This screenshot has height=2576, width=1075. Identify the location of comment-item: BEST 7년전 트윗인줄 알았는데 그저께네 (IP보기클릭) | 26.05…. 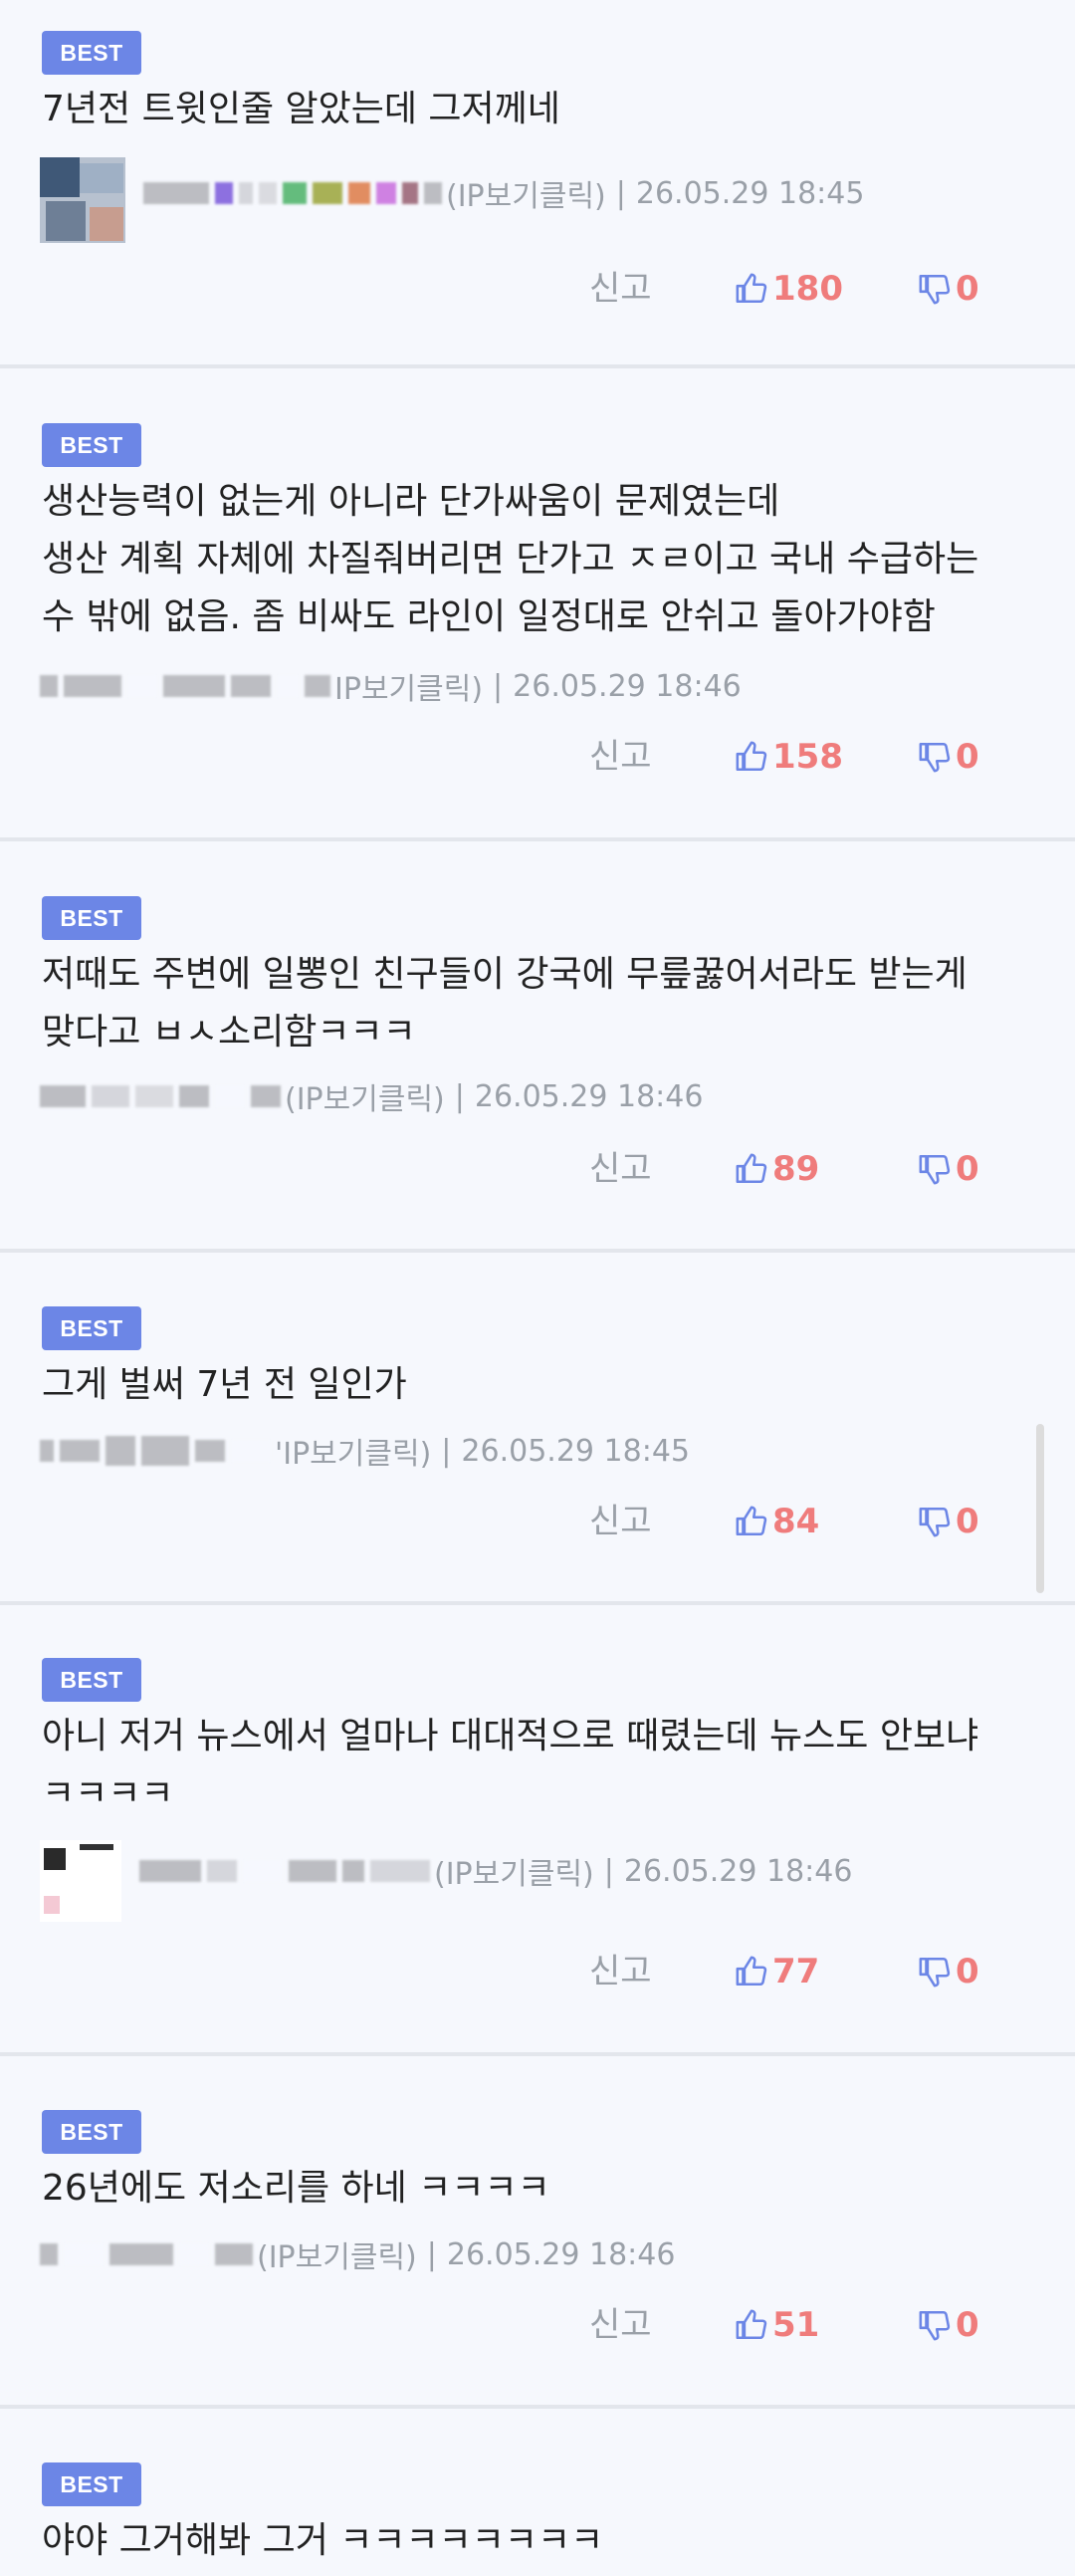
(537, 184).